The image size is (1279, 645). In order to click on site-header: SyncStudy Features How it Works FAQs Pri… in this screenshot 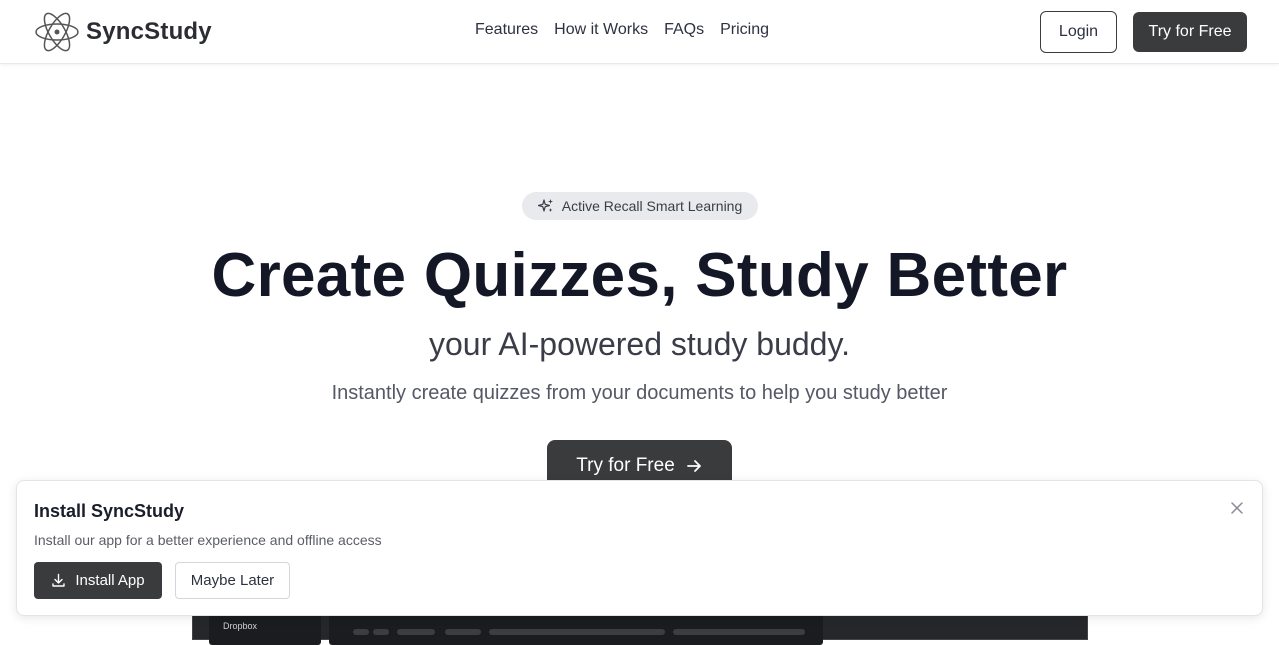, I will do `click(639, 32)`.